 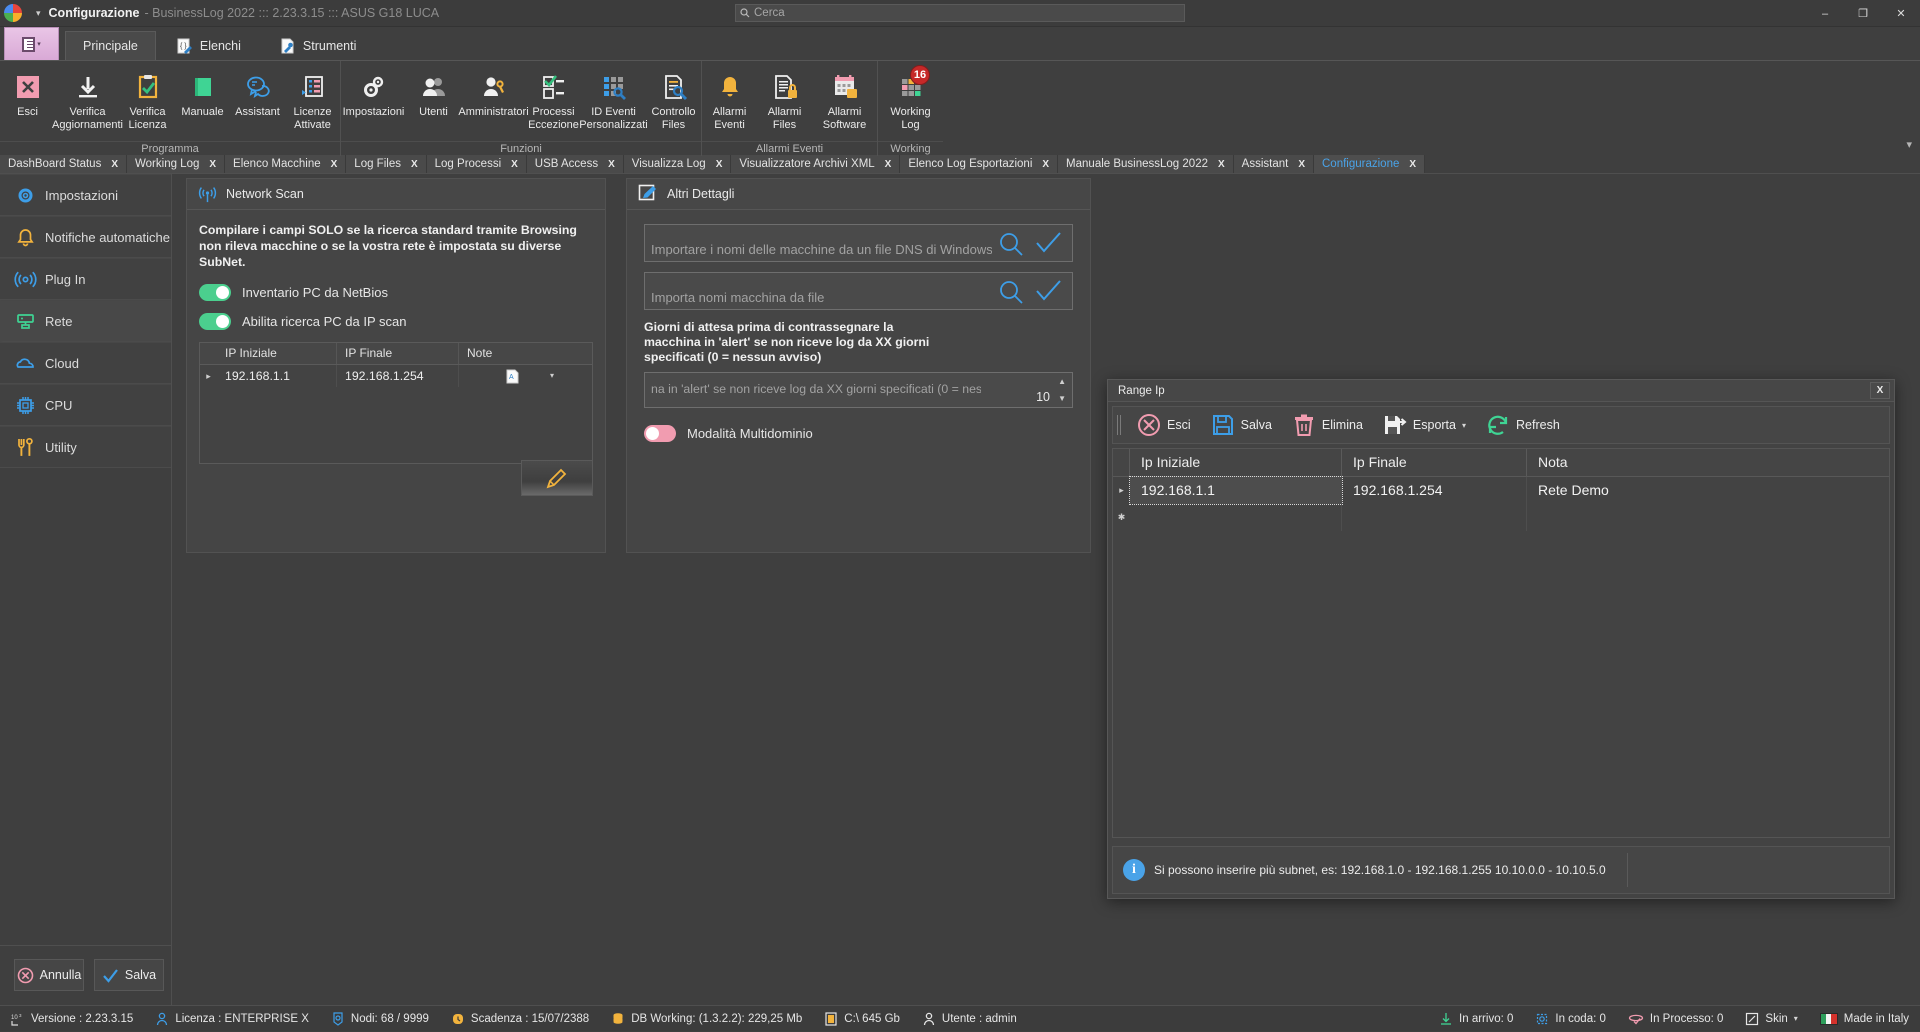 What do you see at coordinates (729, 98) in the screenshot?
I see `ribbon-button-allarmi-eventi: Allarmi Eventi` at bounding box center [729, 98].